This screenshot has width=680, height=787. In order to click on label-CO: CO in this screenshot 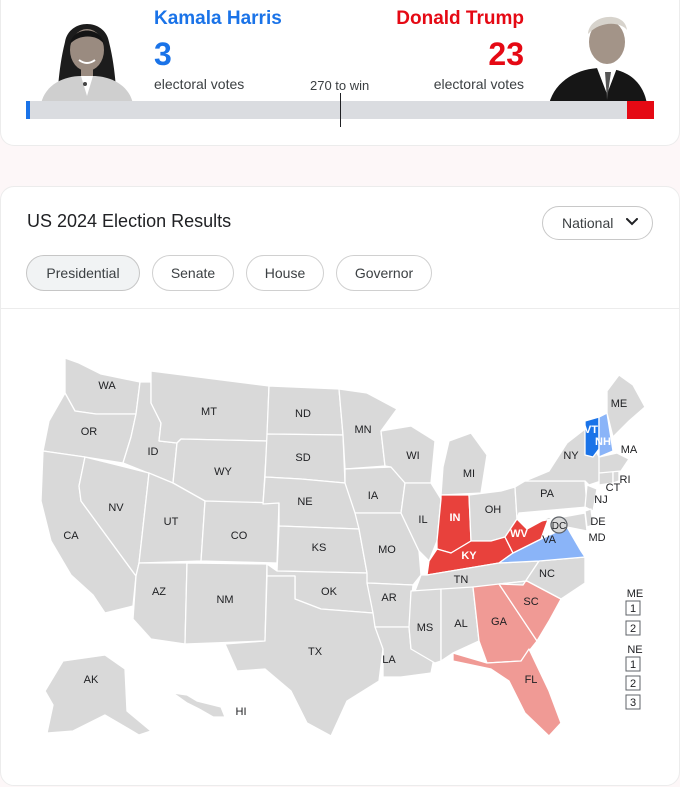, I will do `click(239, 536)`.